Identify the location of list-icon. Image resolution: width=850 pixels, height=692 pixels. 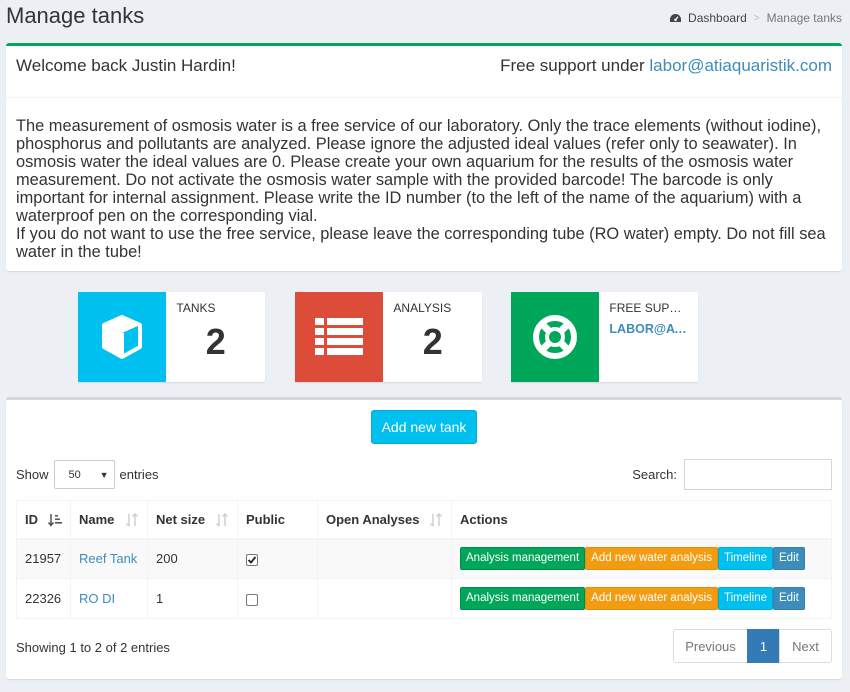
(339, 336).